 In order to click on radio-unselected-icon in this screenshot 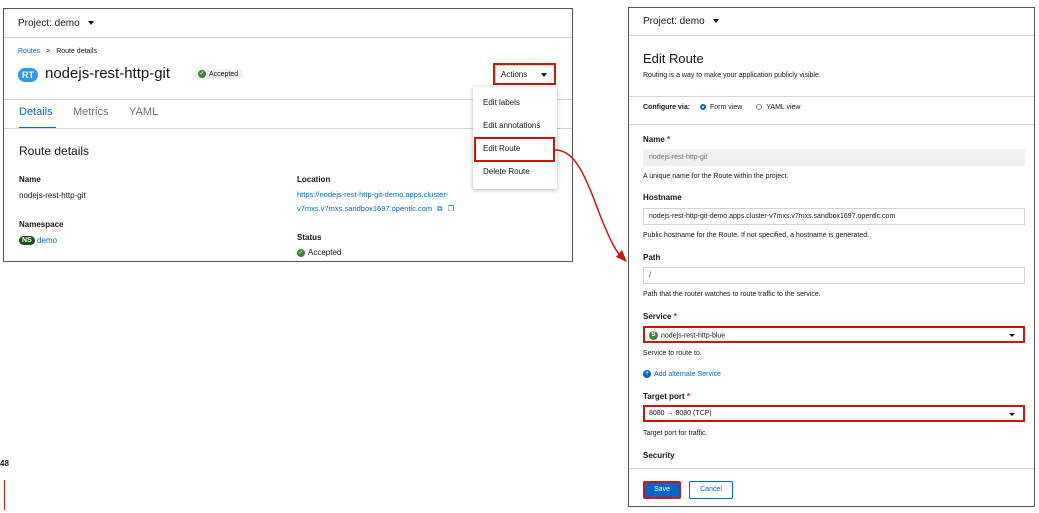, I will do `click(759, 107)`.